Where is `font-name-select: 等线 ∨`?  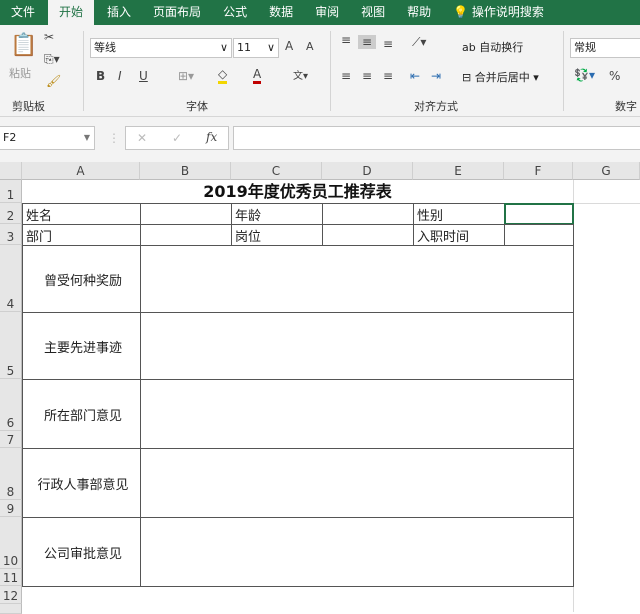 font-name-select: 等线 ∨ is located at coordinates (161, 48).